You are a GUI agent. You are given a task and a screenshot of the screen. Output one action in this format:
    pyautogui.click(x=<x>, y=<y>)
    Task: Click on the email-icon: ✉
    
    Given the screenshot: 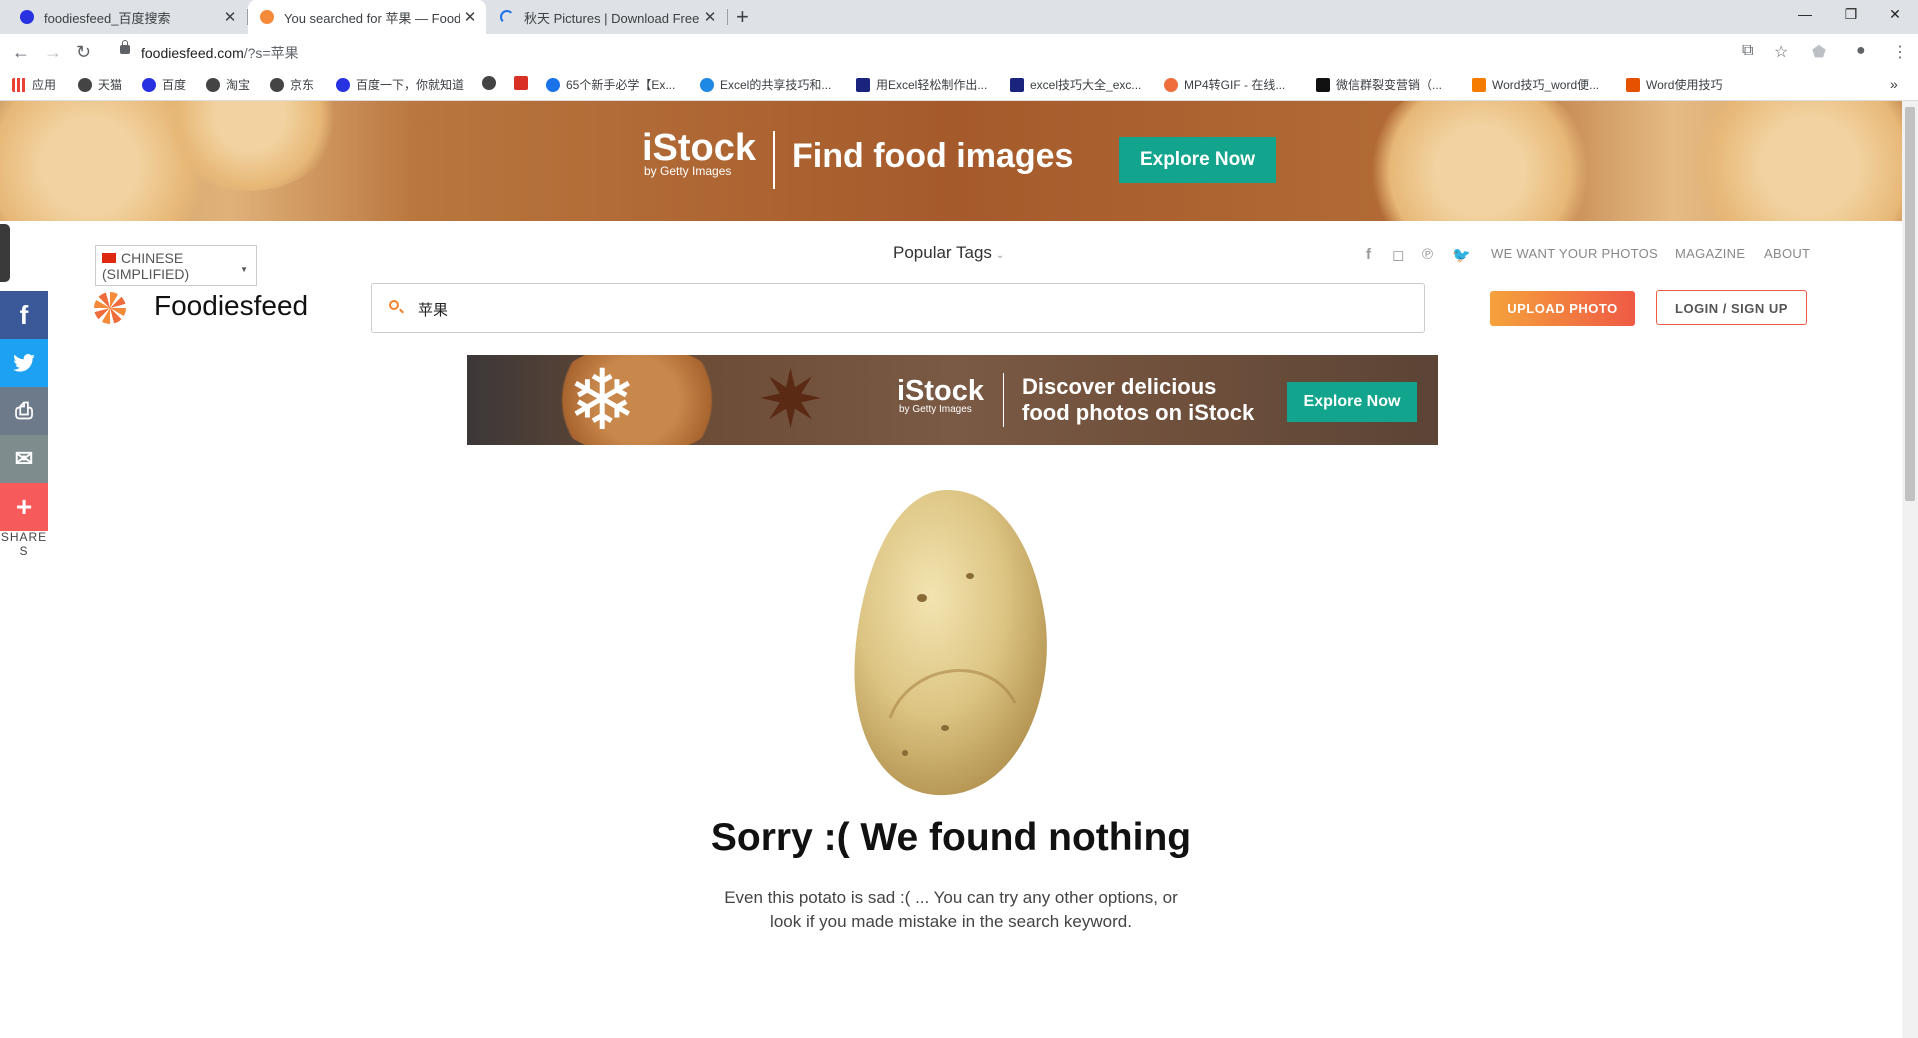 What is the action you would take?
    pyautogui.click(x=24, y=458)
    